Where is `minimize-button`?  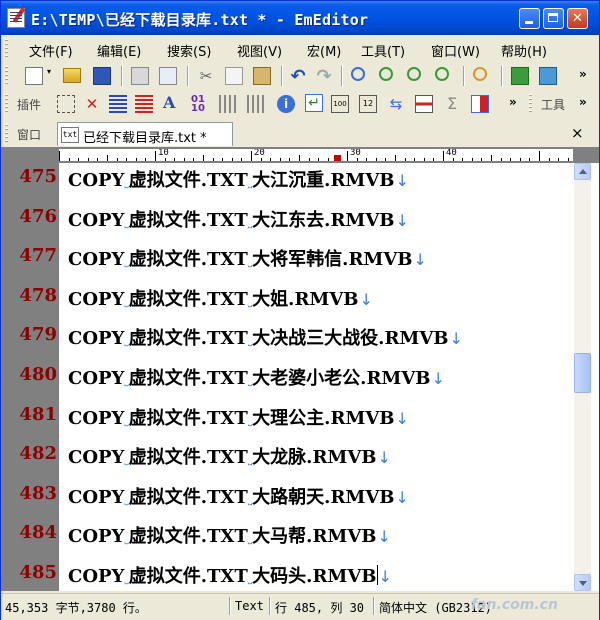
minimize-button is located at coordinates (529, 18).